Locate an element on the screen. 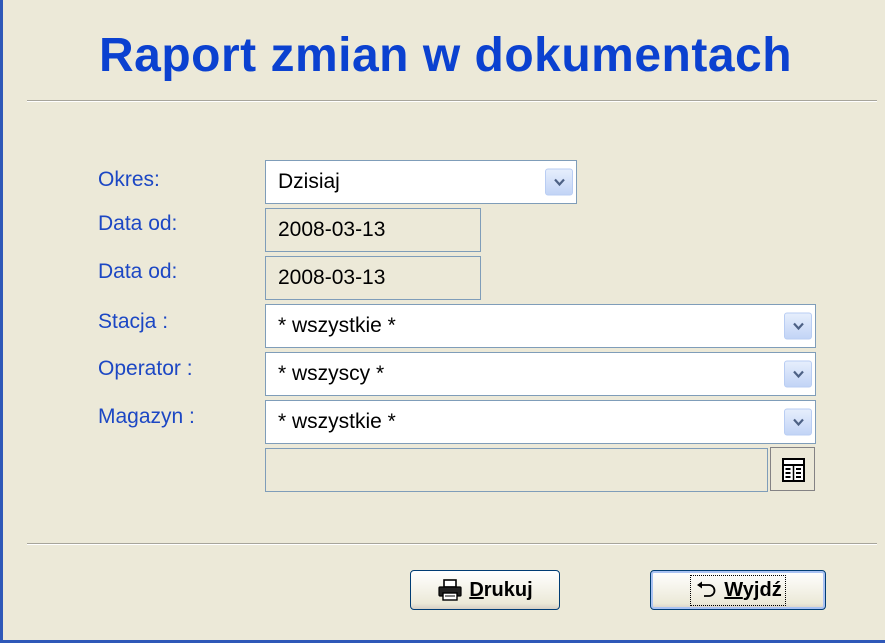 This screenshot has width=885, height=643. print-button: Drukuj is located at coordinates (485, 590).